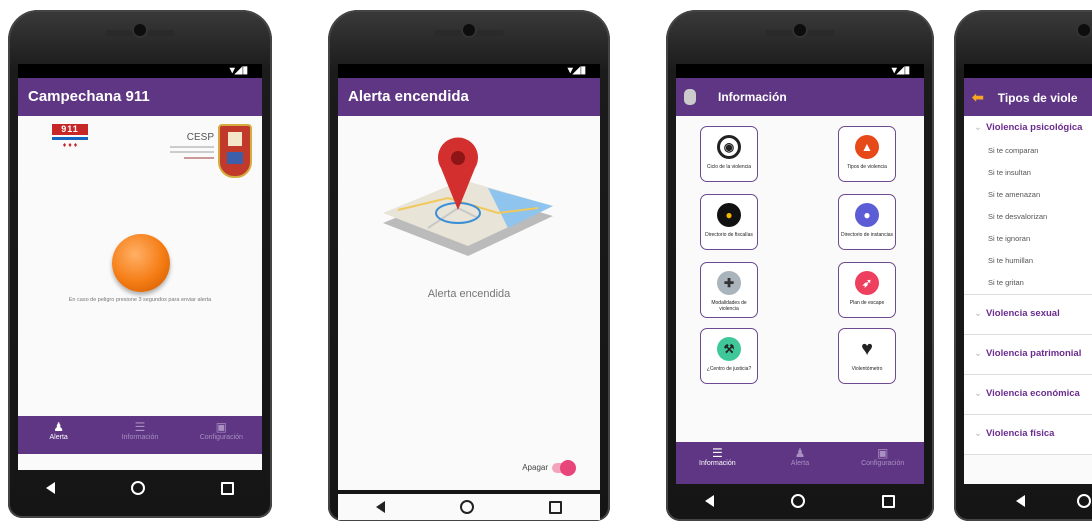 This screenshot has width=1092, height=521. I want to click on list-item: Si te comparan, so click(1028, 151).